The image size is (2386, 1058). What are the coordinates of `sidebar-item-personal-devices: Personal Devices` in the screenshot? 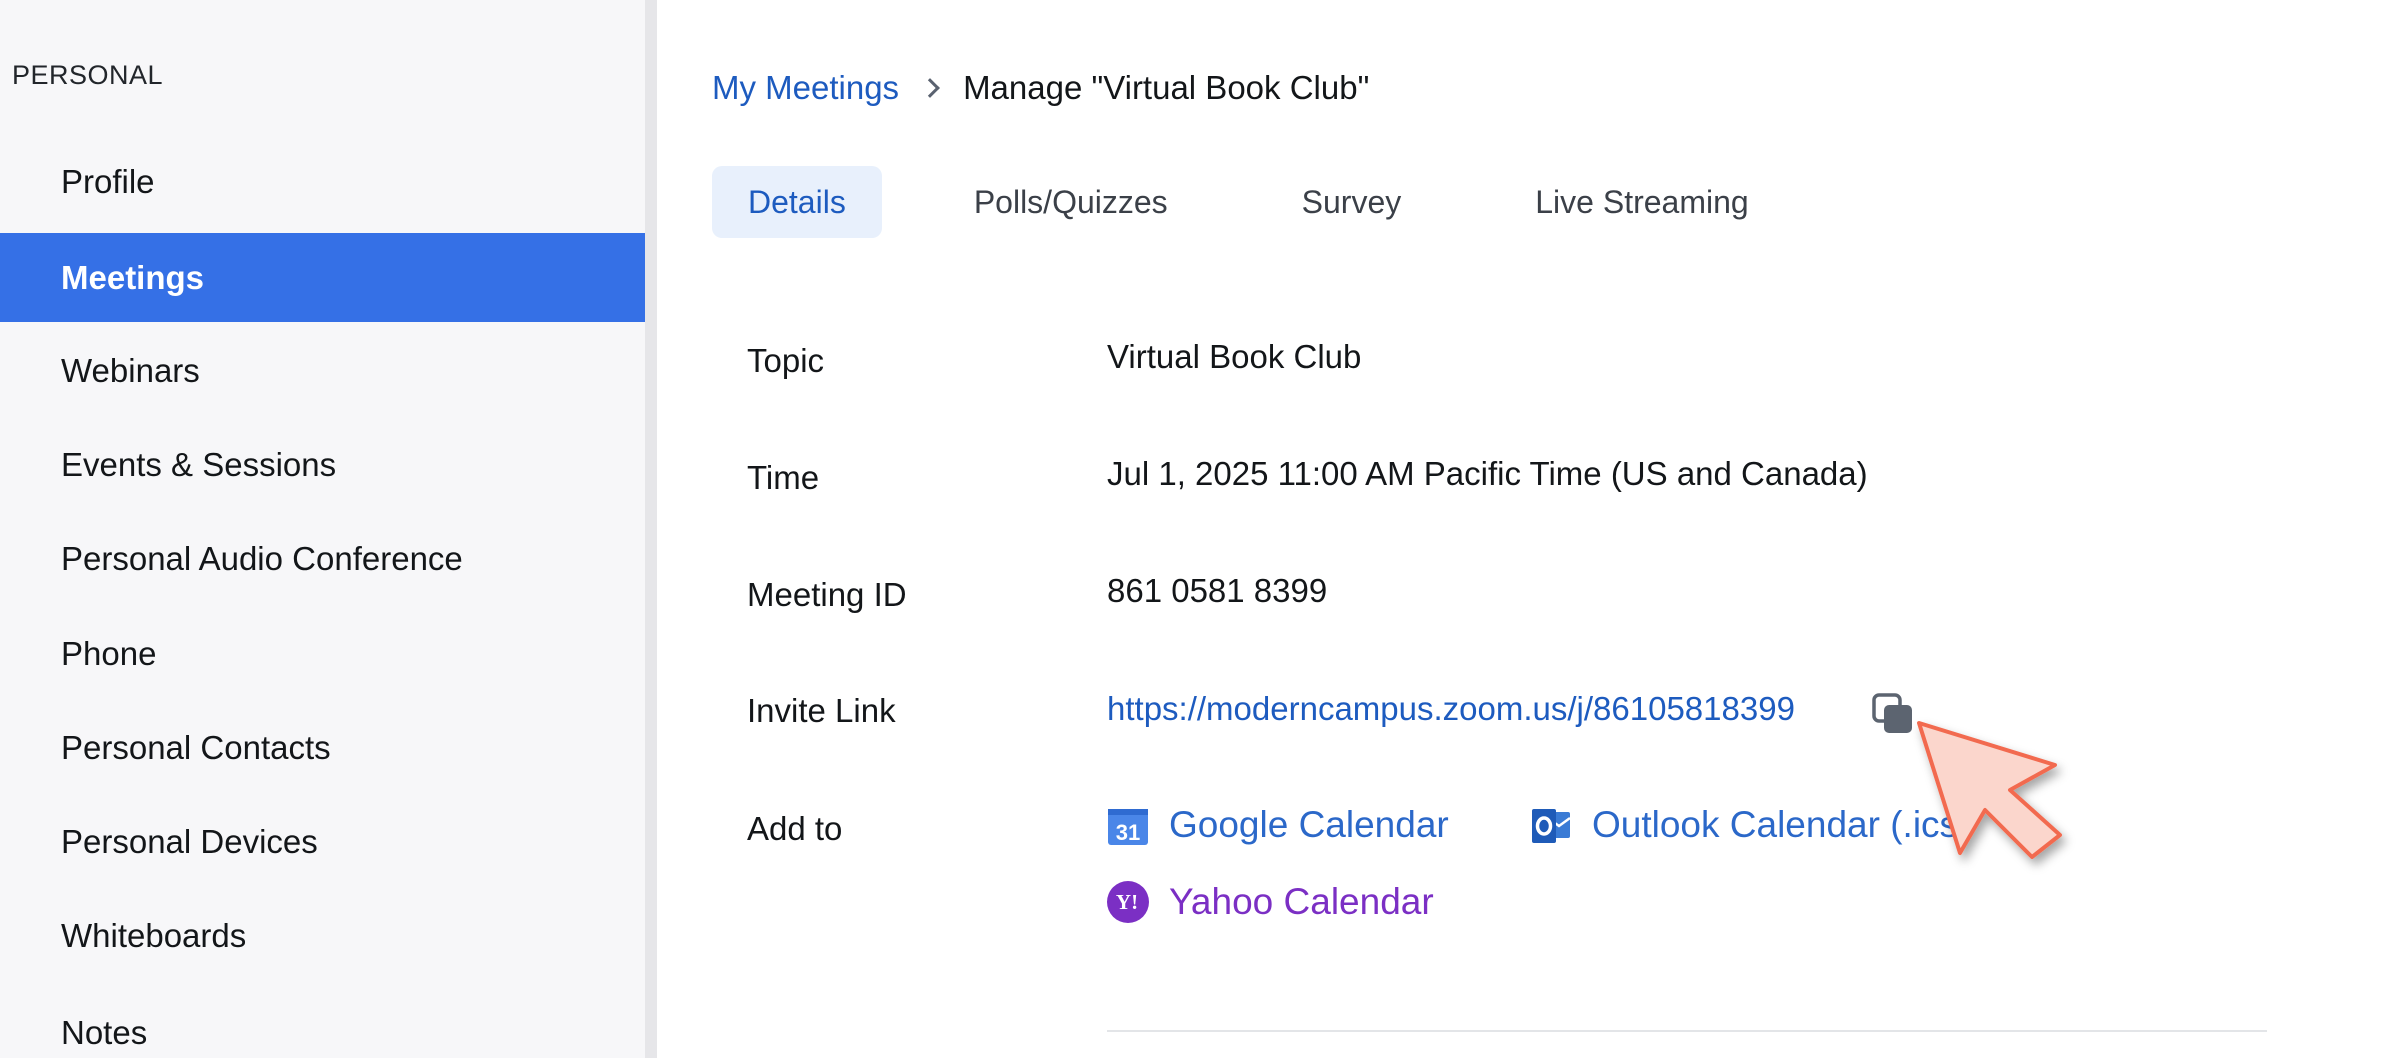 It's located at (322, 842).